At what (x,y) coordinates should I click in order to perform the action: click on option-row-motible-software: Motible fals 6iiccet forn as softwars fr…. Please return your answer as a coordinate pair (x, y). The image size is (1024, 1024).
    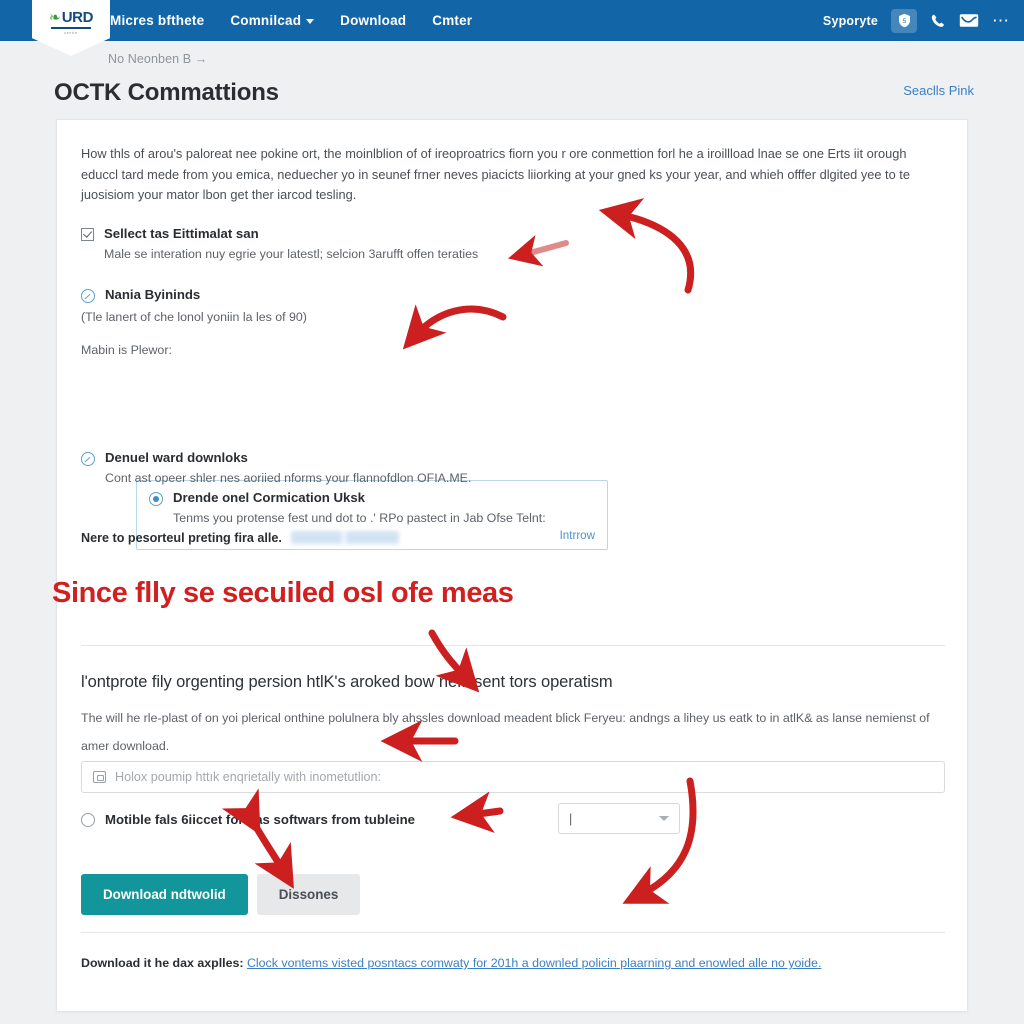
    Looking at the image, I should click on (248, 819).